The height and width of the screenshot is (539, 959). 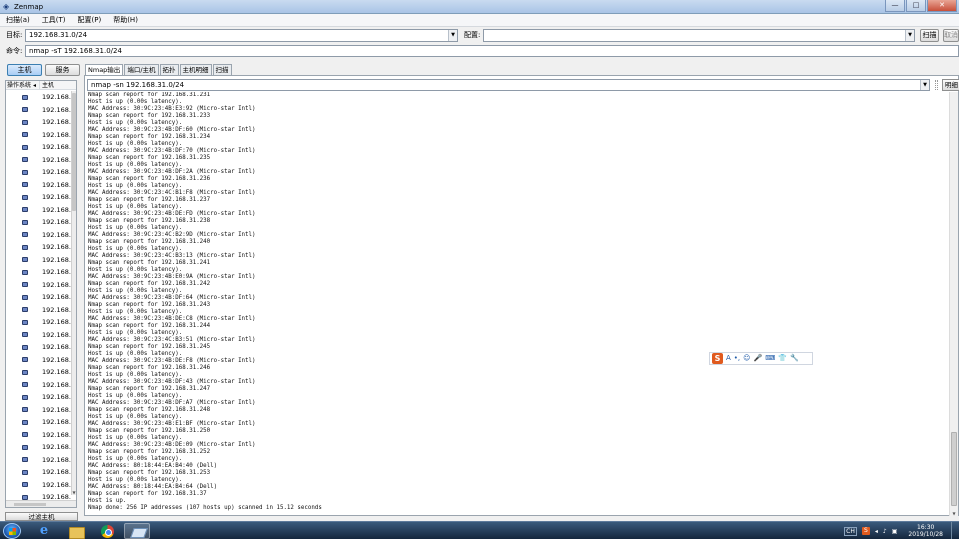 What do you see at coordinates (728, 358) in the screenshot?
I see `ime-mode-icon: A` at bounding box center [728, 358].